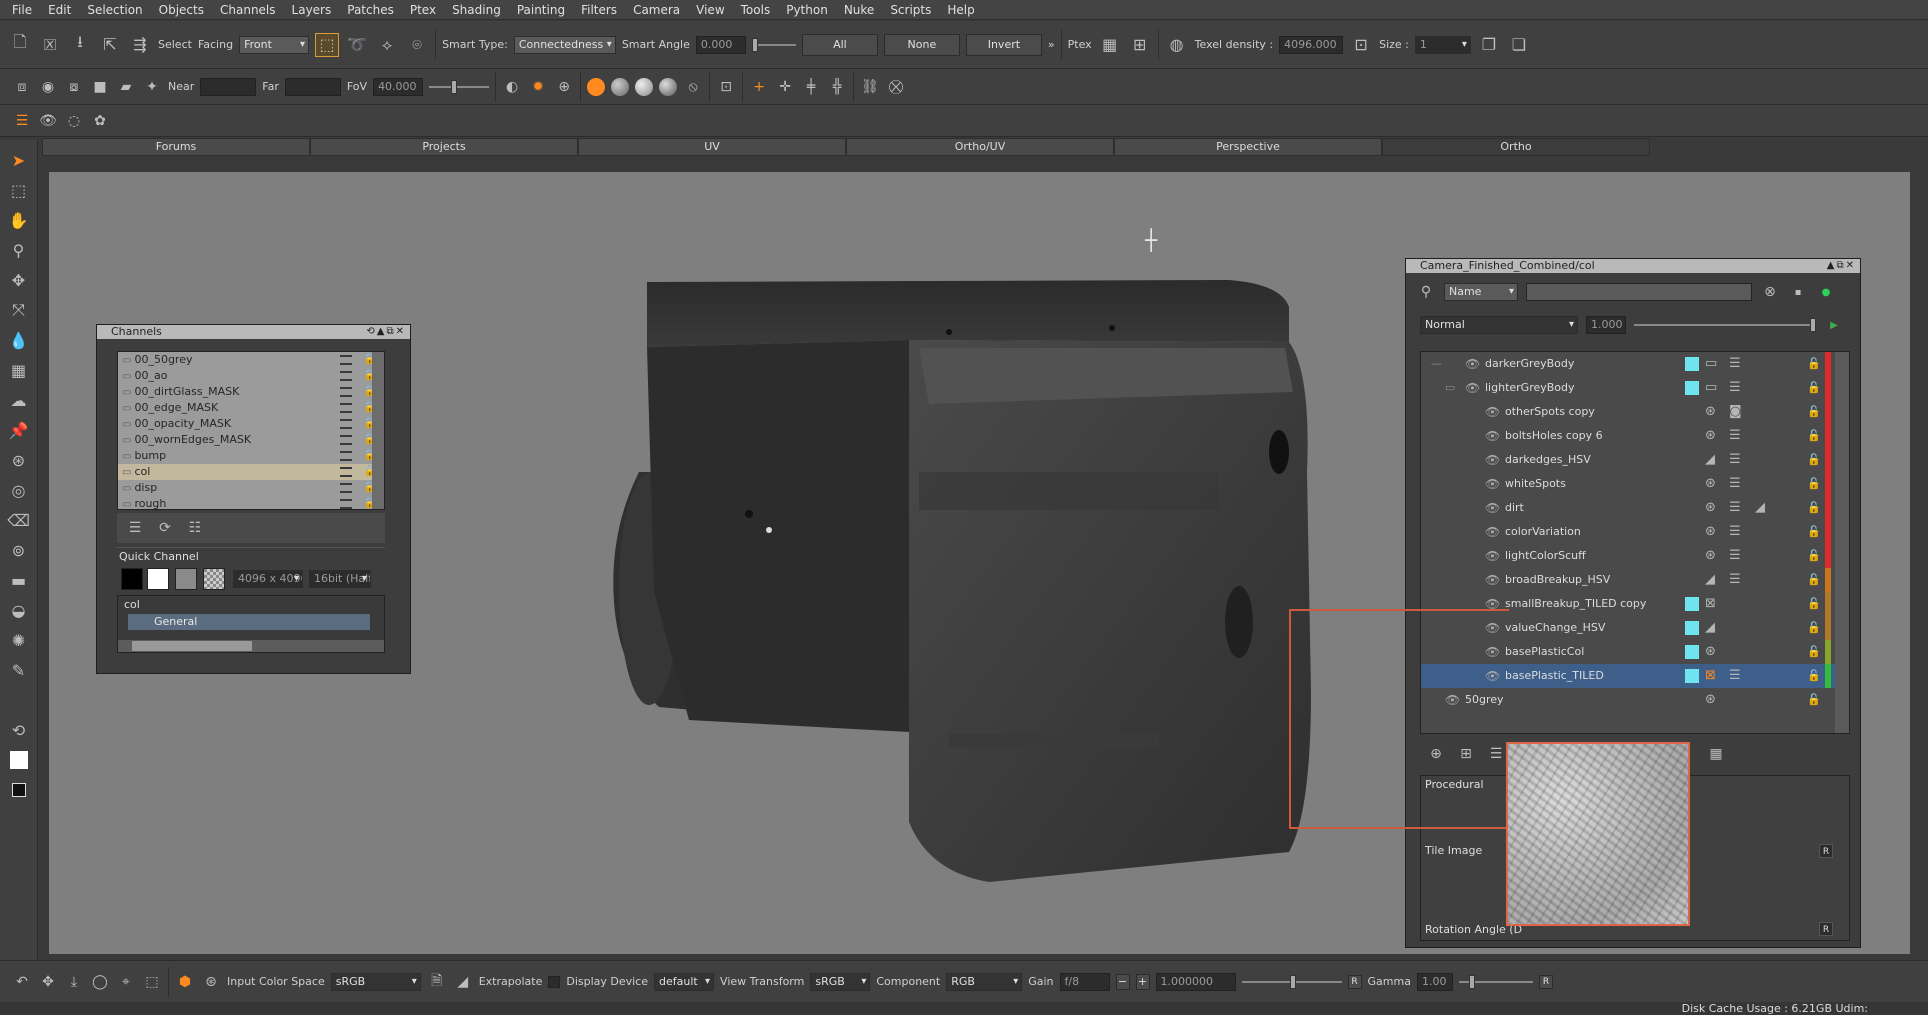 The height and width of the screenshot is (1015, 1928). What do you see at coordinates (152, 87) in the screenshot?
I see `camera-clip-icon: ✦` at bounding box center [152, 87].